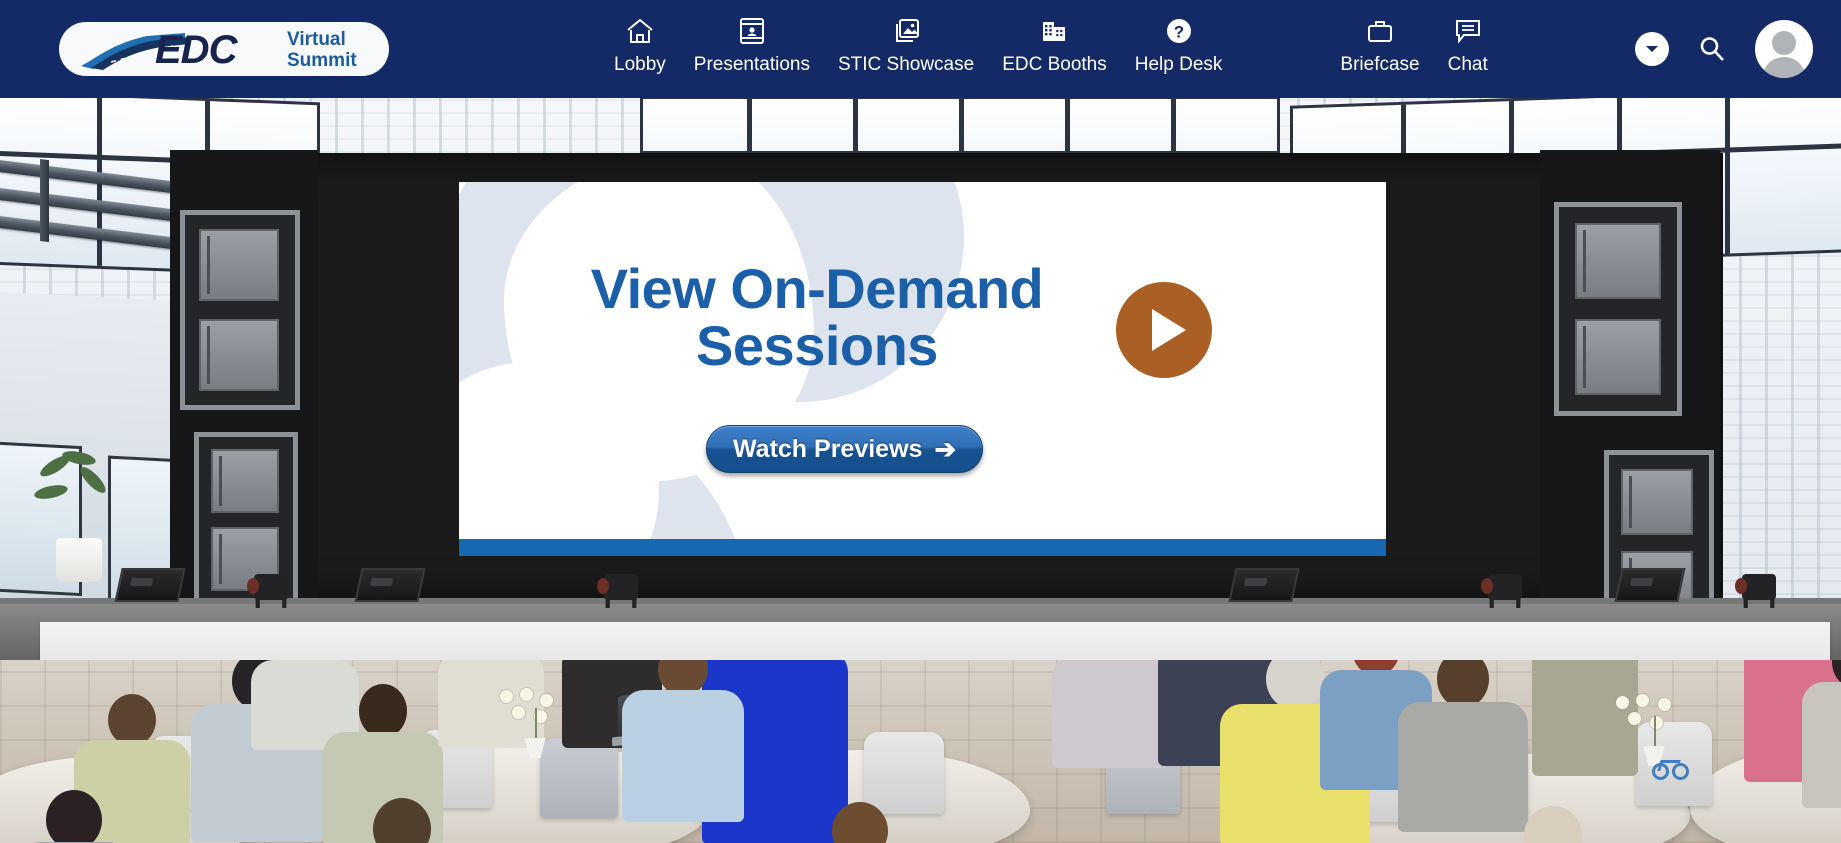  I want to click on nav-label-chat: Chat, so click(1467, 64).